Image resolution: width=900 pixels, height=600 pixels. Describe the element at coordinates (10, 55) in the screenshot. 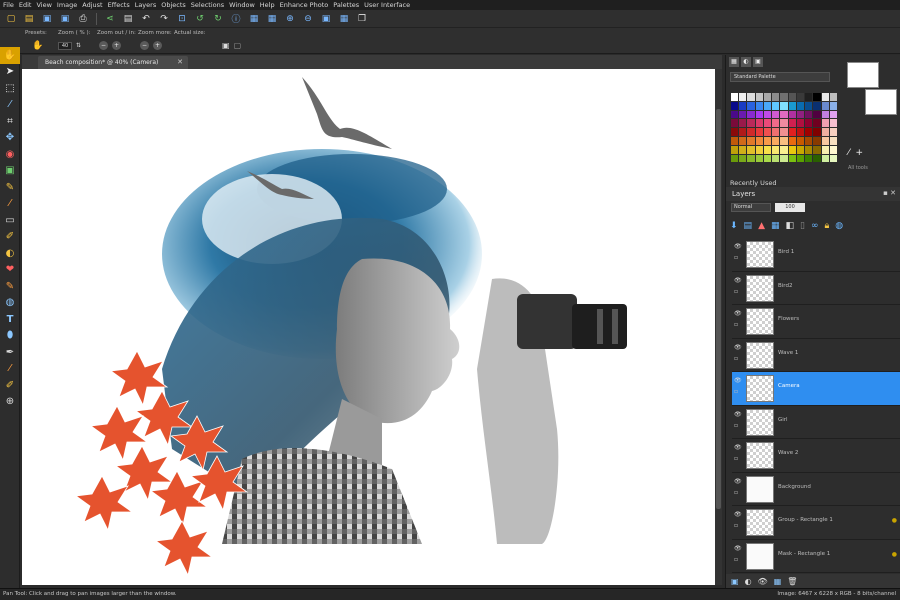

I see `pan-icon: ✋` at that location.